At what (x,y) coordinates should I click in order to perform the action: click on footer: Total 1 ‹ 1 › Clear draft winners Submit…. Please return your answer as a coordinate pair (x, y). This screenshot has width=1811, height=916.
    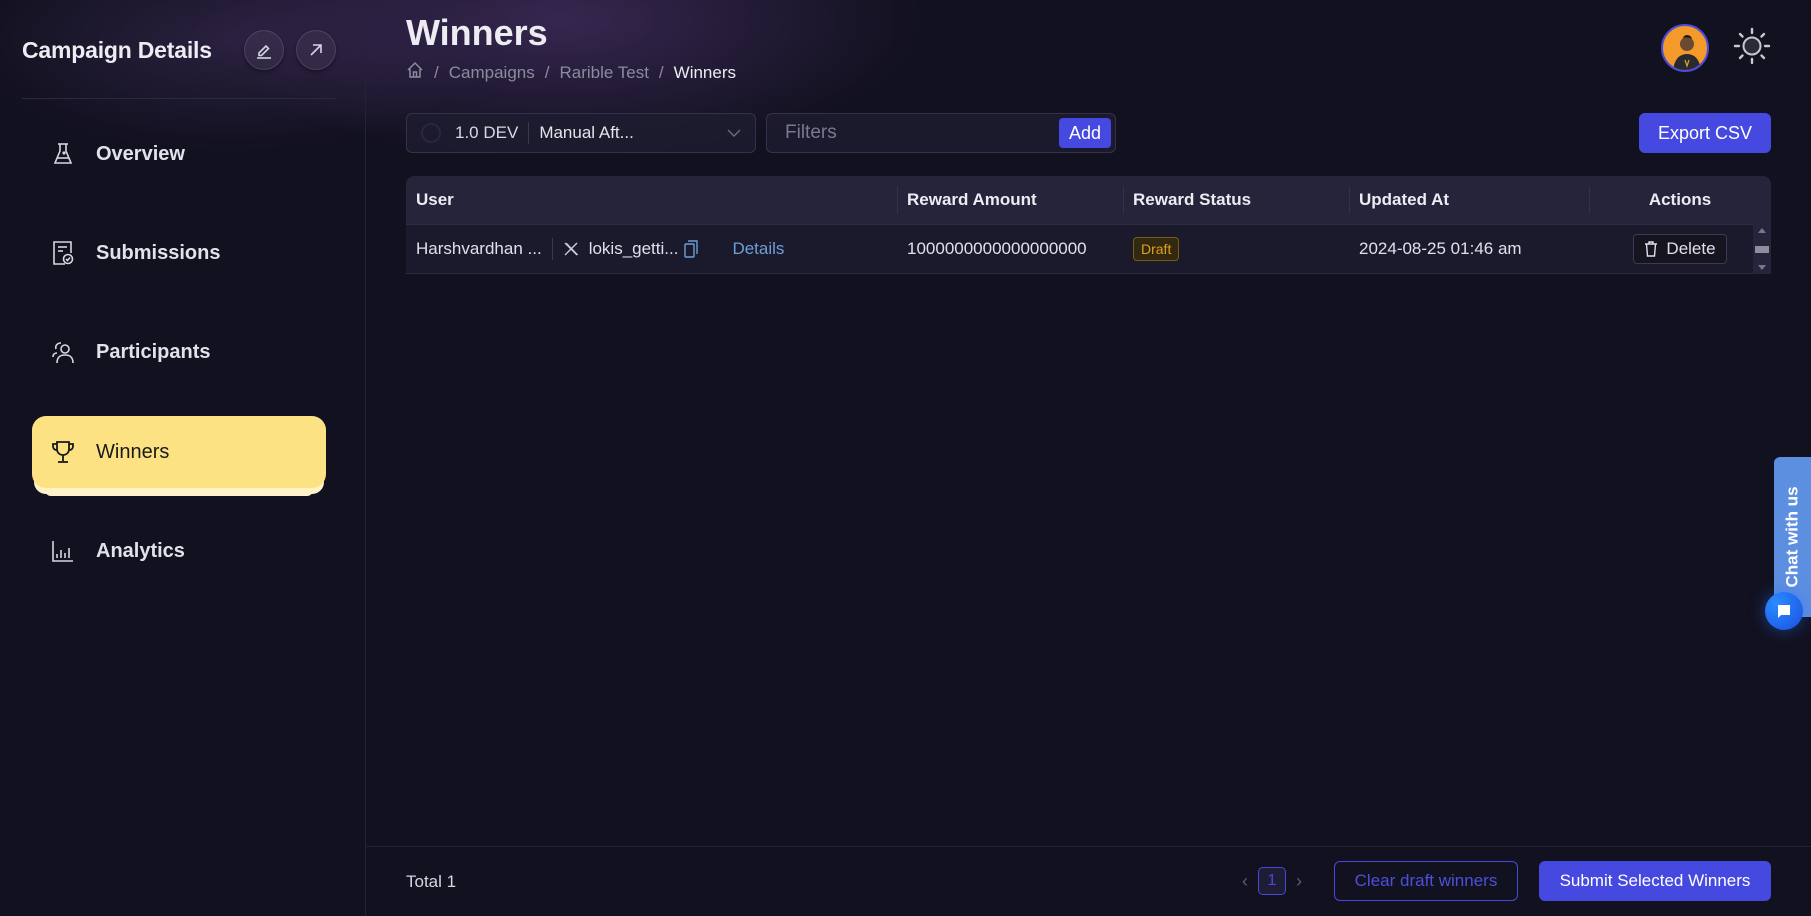
    Looking at the image, I should click on (1088, 881).